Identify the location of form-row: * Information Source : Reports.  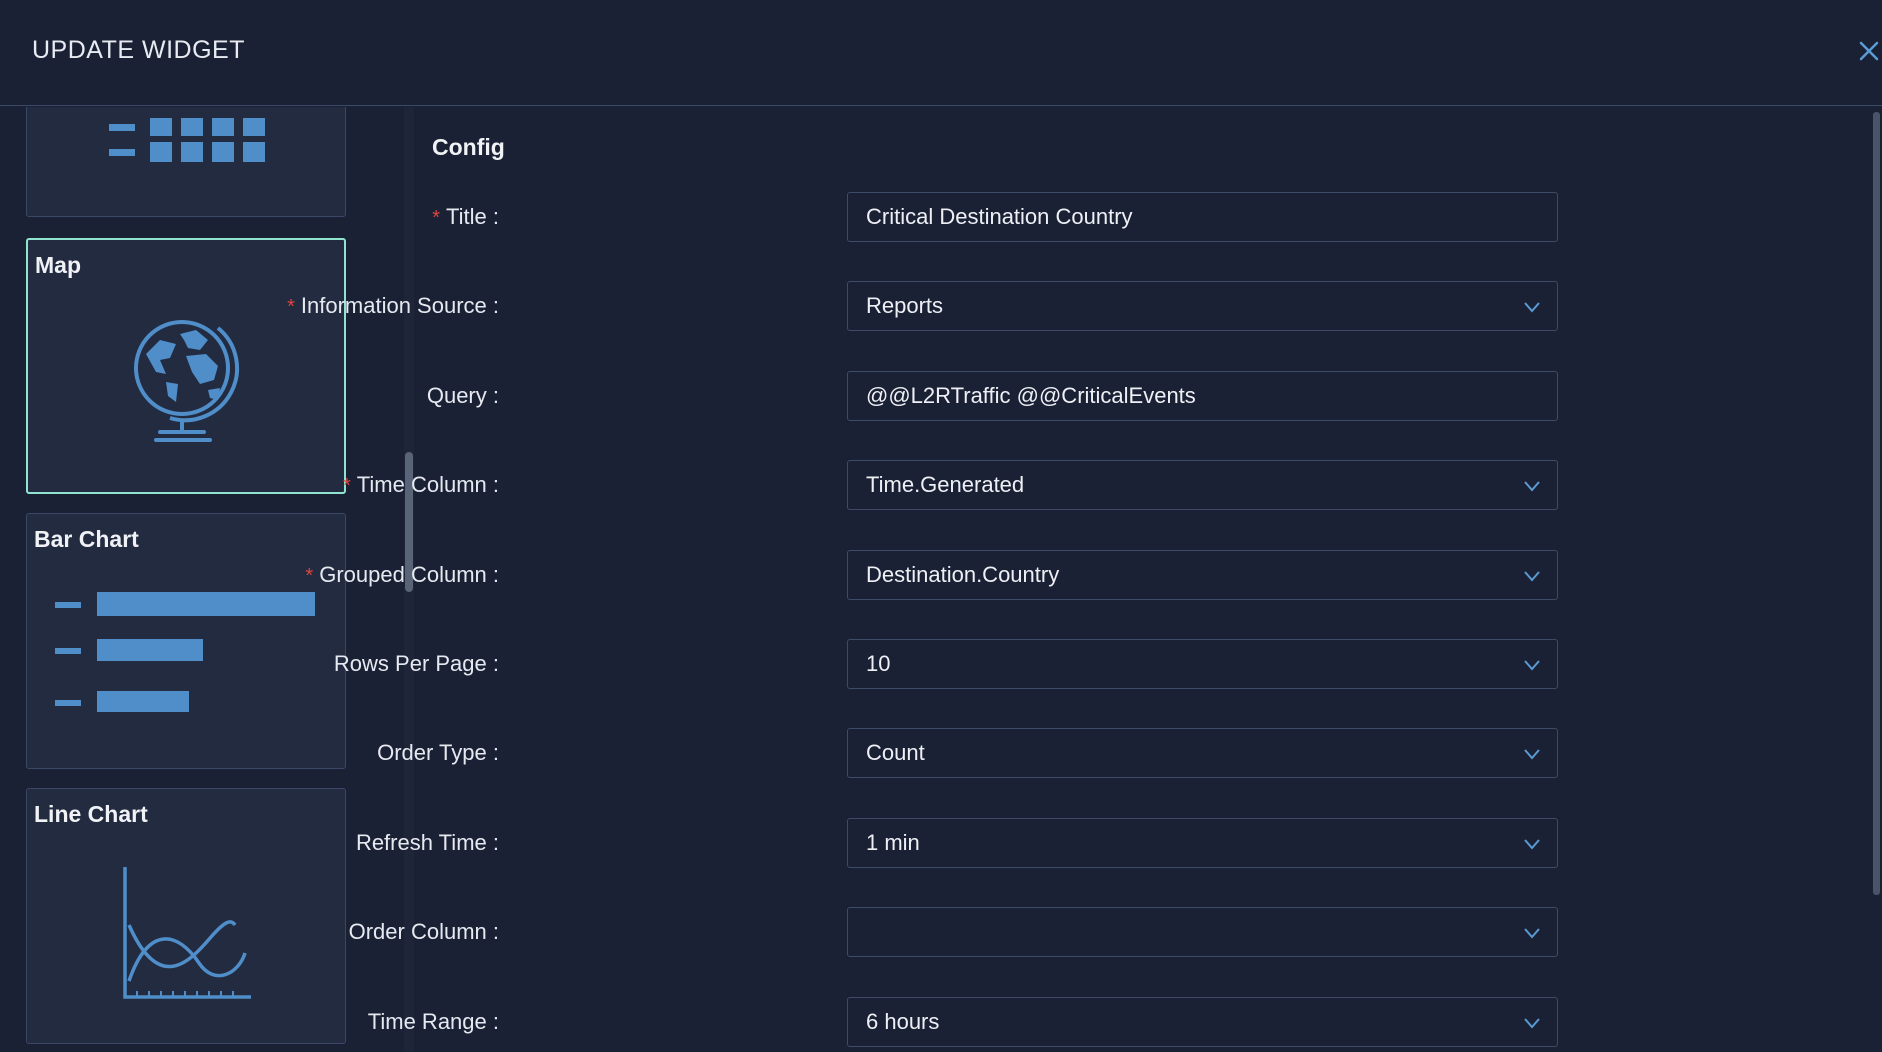
(923, 307).